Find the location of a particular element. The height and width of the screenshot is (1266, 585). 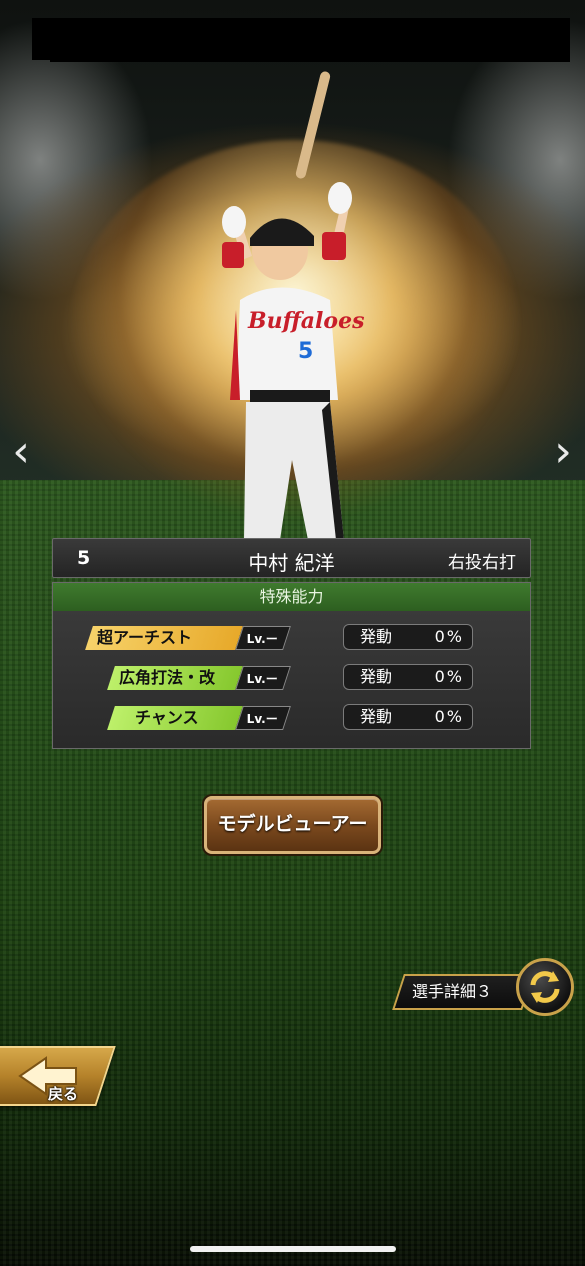

ability-row: チャンス Lv.ー 発動 0% is located at coordinates (291, 718).